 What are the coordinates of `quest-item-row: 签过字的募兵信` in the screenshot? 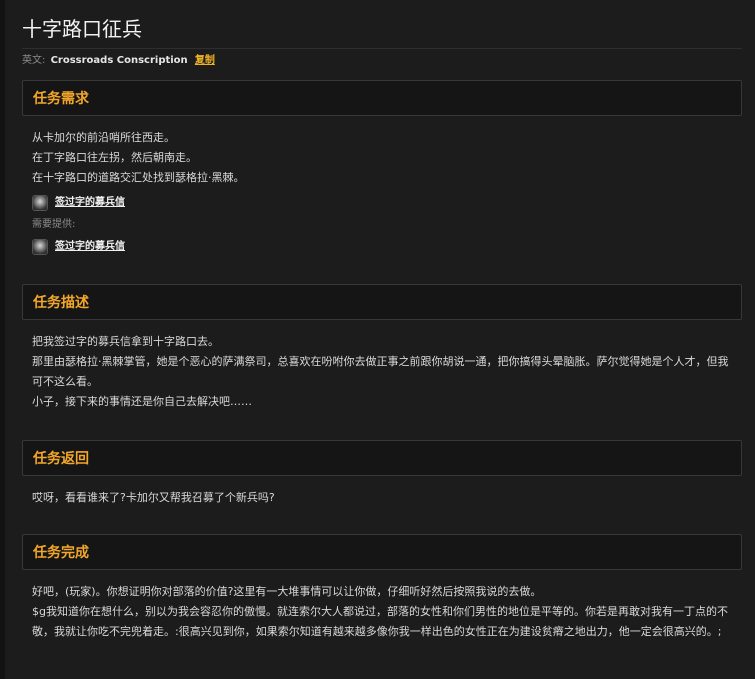 It's located at (382, 203).